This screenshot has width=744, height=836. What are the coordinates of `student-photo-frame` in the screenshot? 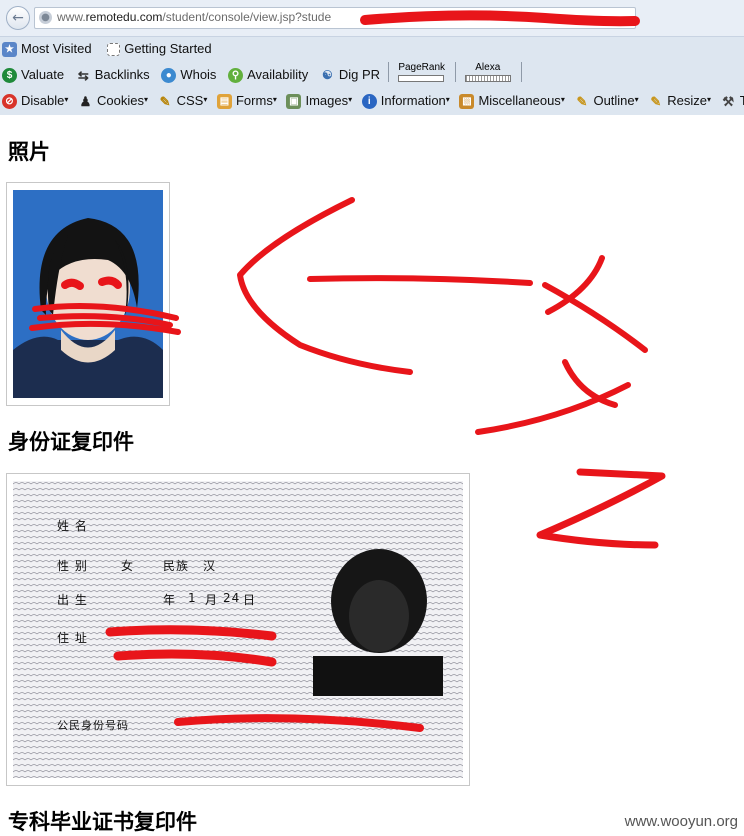 It's located at (88, 294).